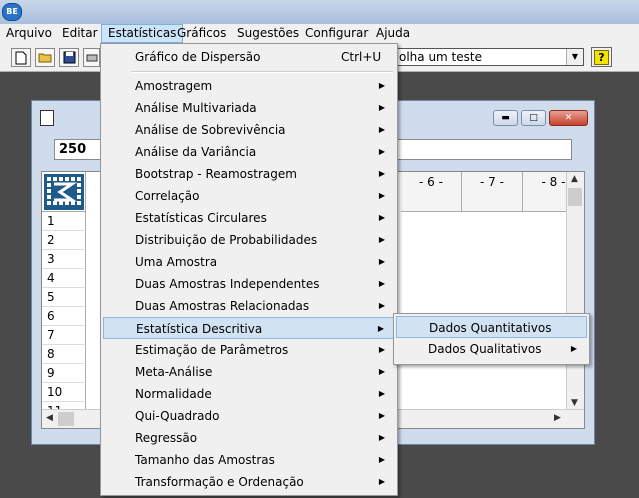  I want to click on menu-item-analise-variancia: Análise da Variância ▶, so click(249, 152).